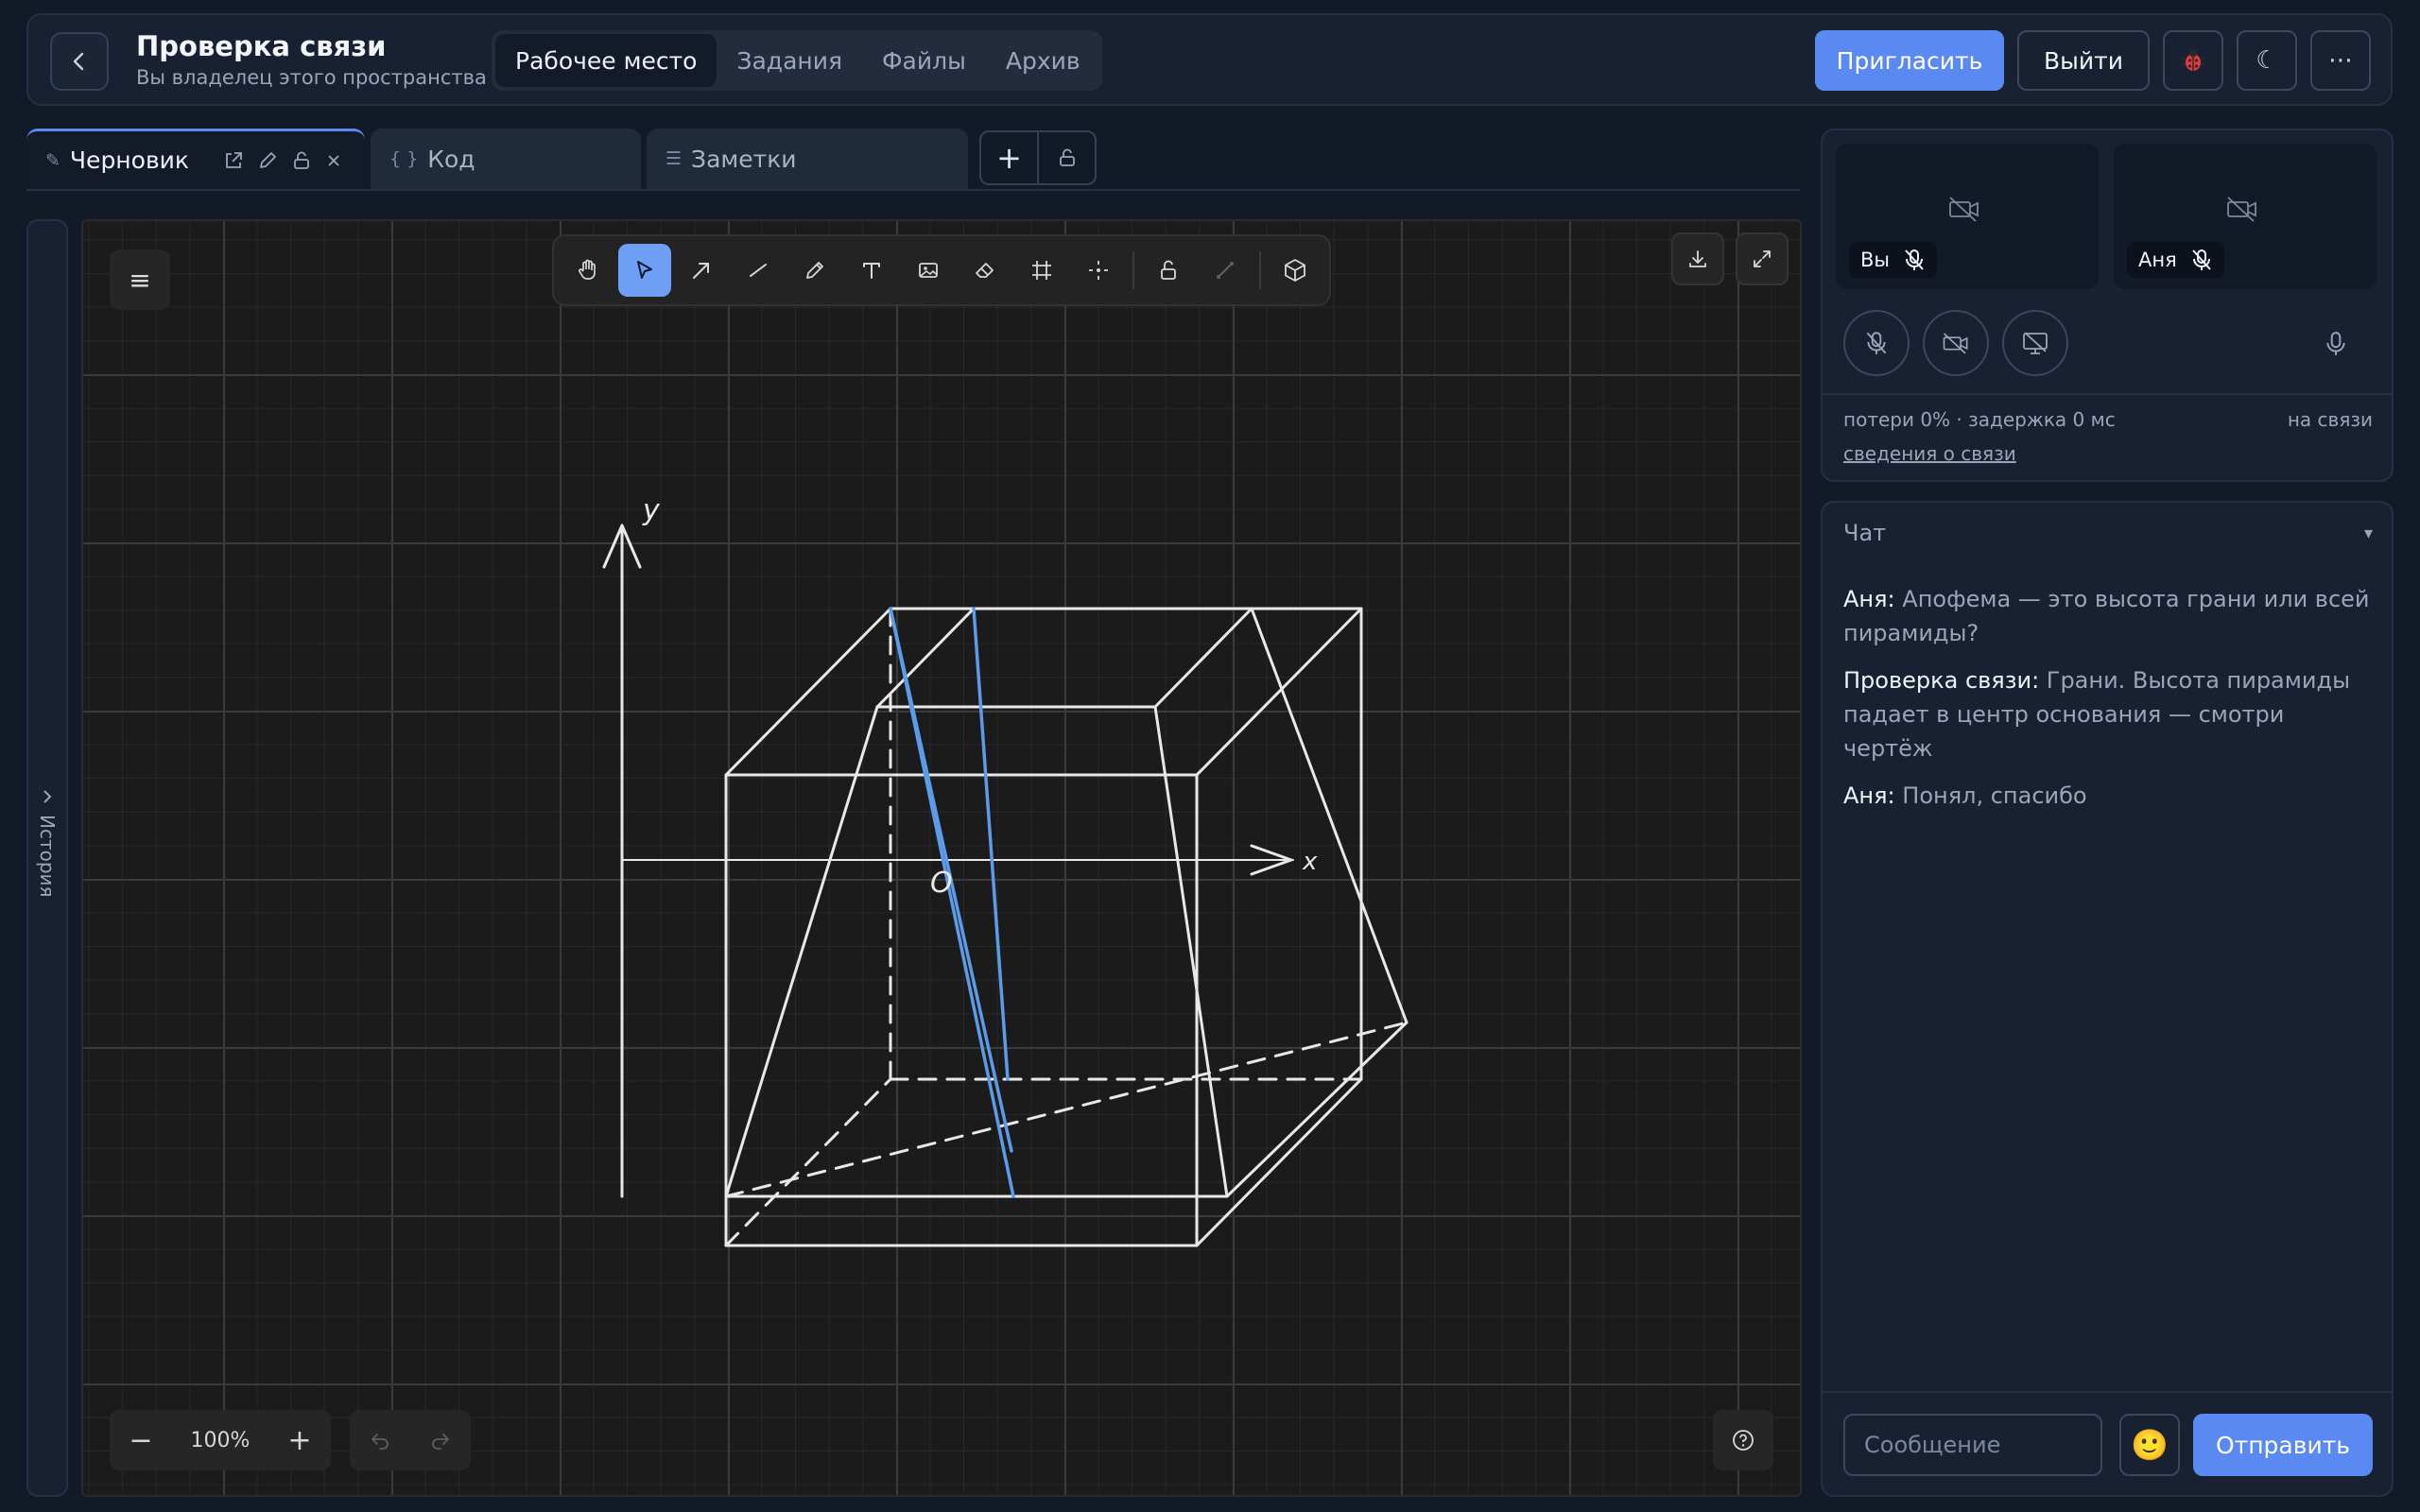 This screenshot has width=2420, height=1512. Describe the element at coordinates (380, 1440) in the screenshot. I see `undo-icon` at that location.